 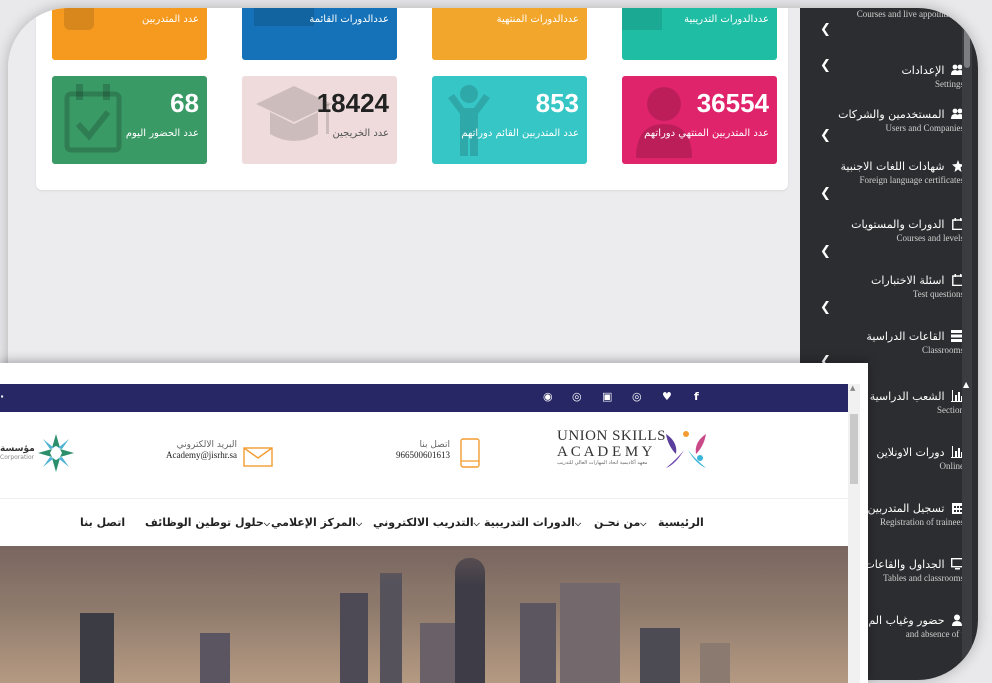 I want to click on sidebar-item-settings: الإعدادات Settings, so click(x=932, y=77).